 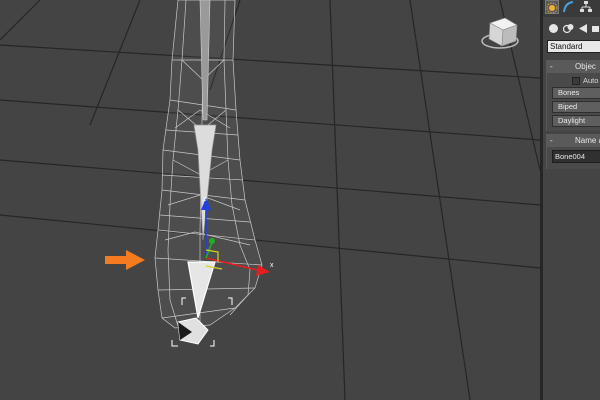 I want to click on orange-pointer-arrow-icon, so click(x=125, y=260).